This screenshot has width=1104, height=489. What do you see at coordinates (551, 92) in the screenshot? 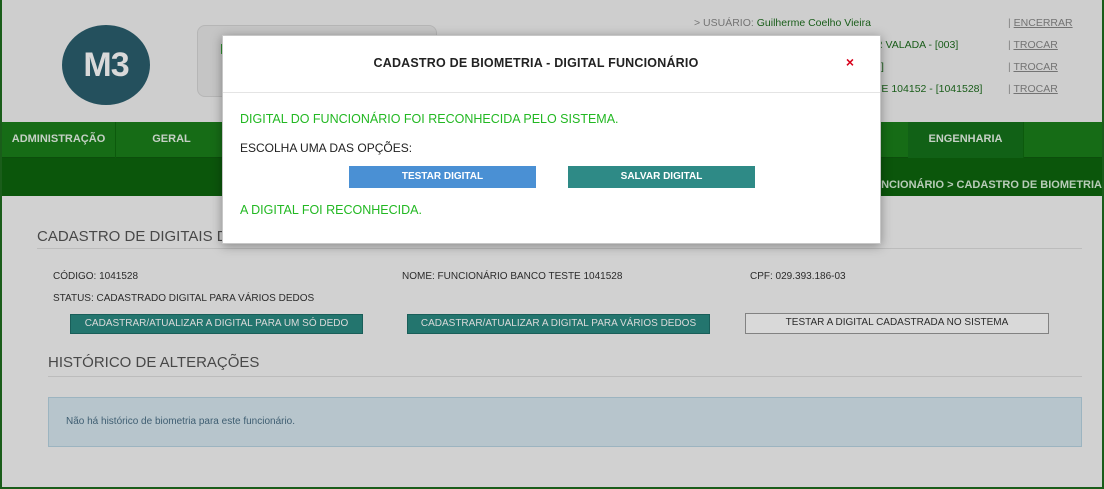
I see `modal-header-divider` at bounding box center [551, 92].